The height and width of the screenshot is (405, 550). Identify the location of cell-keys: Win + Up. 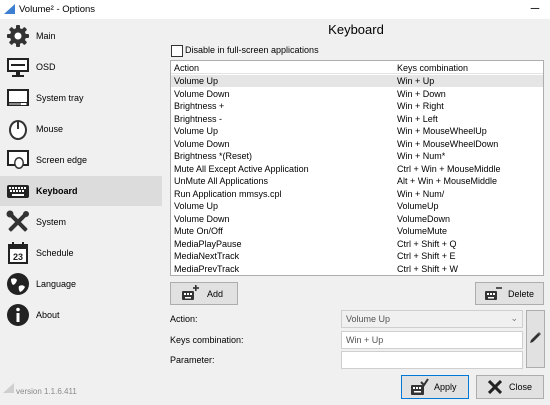
(416, 81).